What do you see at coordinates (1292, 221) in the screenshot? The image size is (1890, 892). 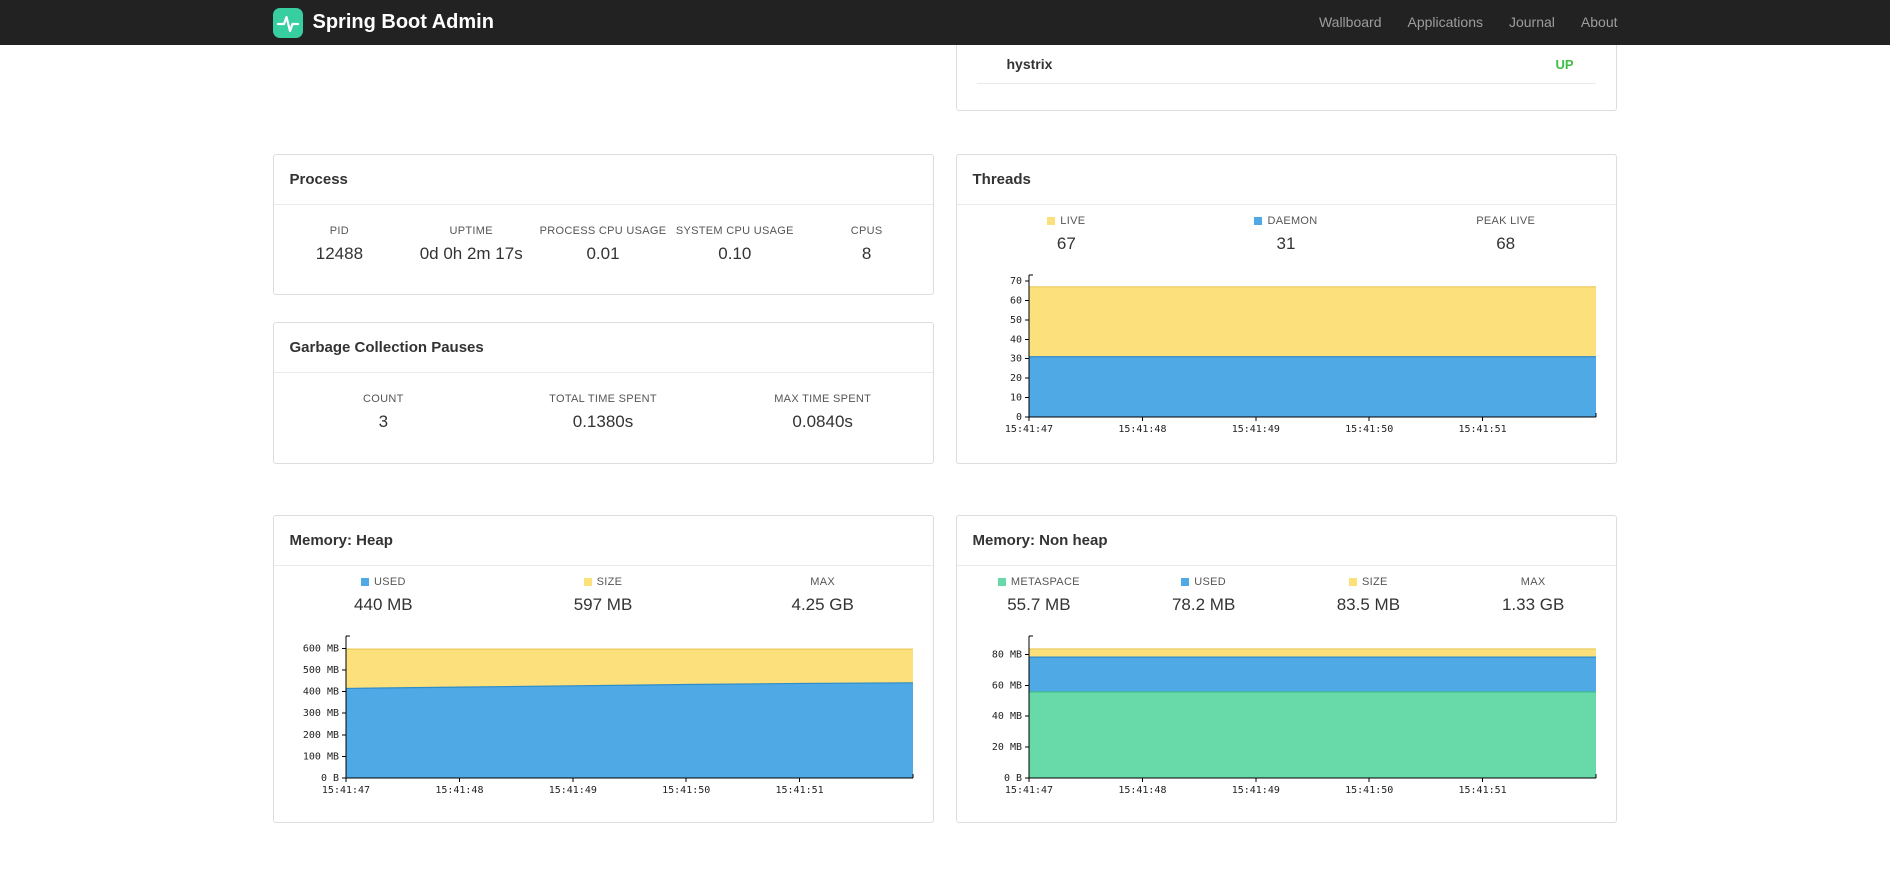 I see `metric-label-text: DAEMON` at bounding box center [1292, 221].